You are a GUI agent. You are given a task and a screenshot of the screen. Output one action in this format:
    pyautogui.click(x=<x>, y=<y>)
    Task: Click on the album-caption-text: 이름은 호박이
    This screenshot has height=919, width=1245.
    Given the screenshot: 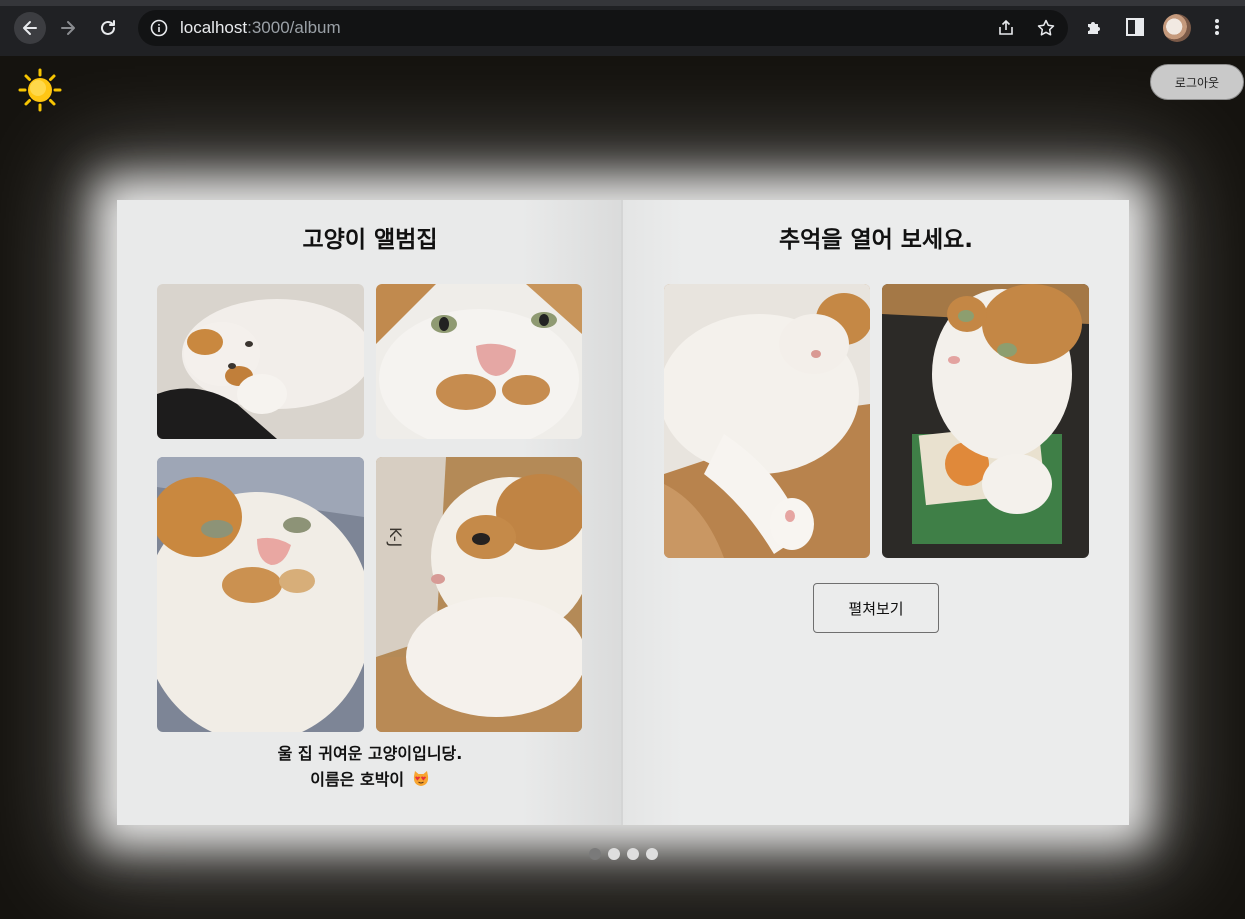 What is the action you would take?
    pyautogui.click(x=357, y=779)
    